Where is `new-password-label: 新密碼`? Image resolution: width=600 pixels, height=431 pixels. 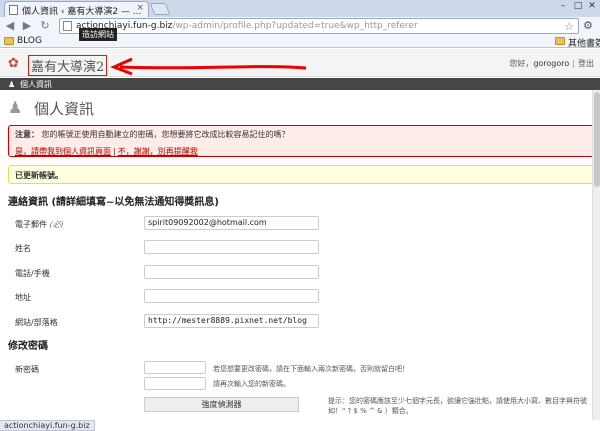
new-password-label: 新密碼 is located at coordinates (27, 369).